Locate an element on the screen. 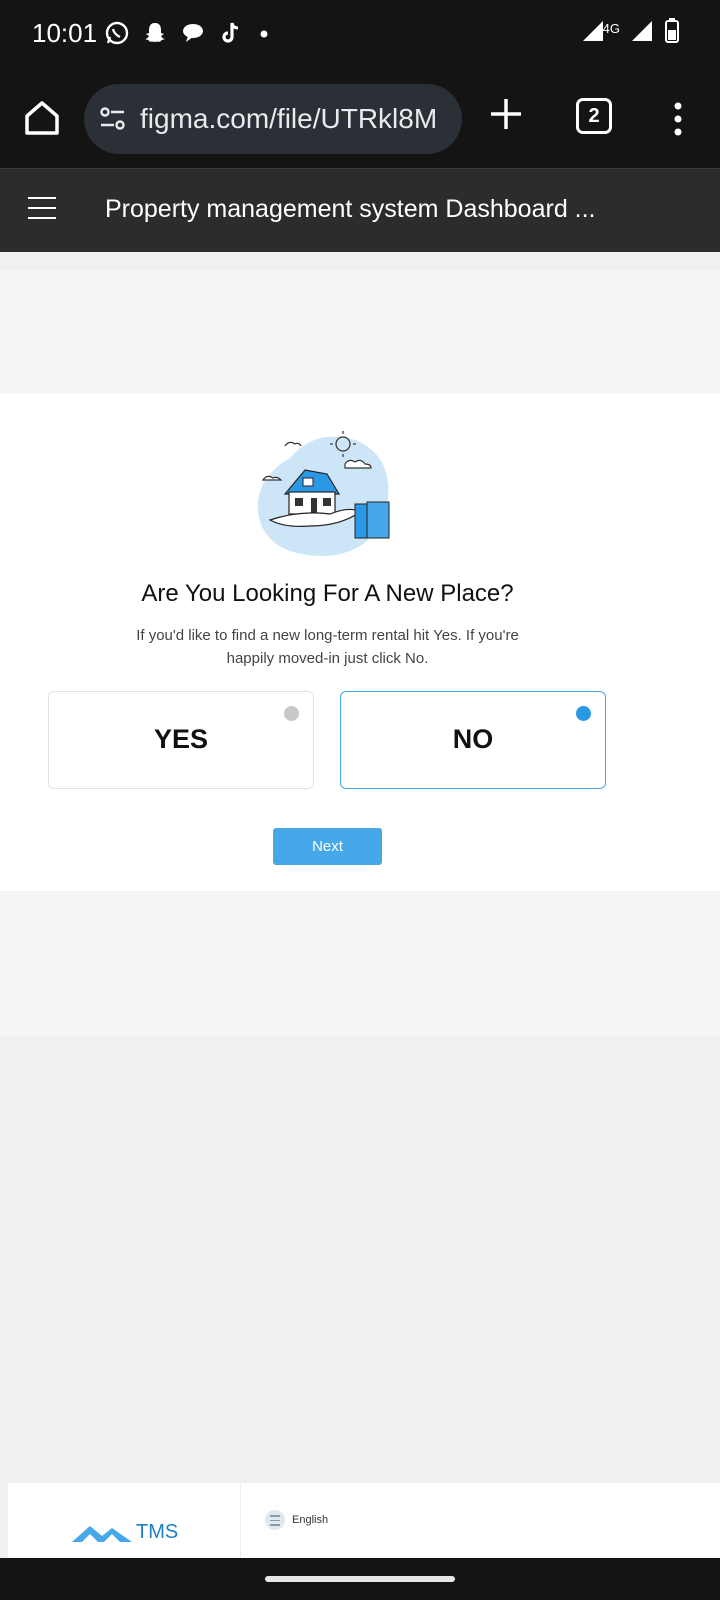 The image size is (720, 1600). status-time: 10:01 is located at coordinates (65, 33).